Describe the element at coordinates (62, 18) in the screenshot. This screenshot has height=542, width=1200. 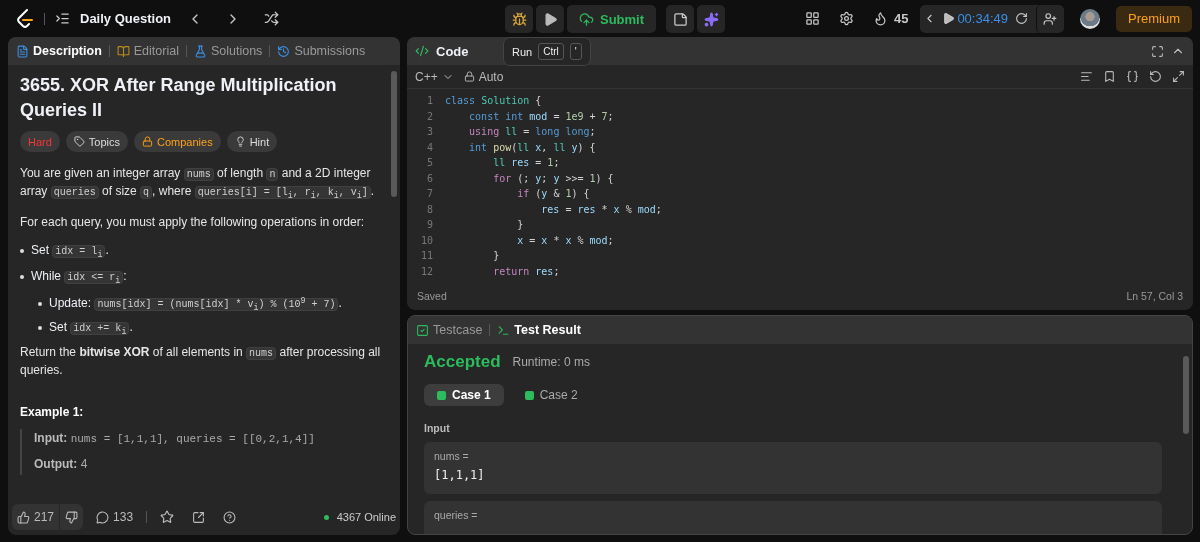
I see `list-icon` at that location.